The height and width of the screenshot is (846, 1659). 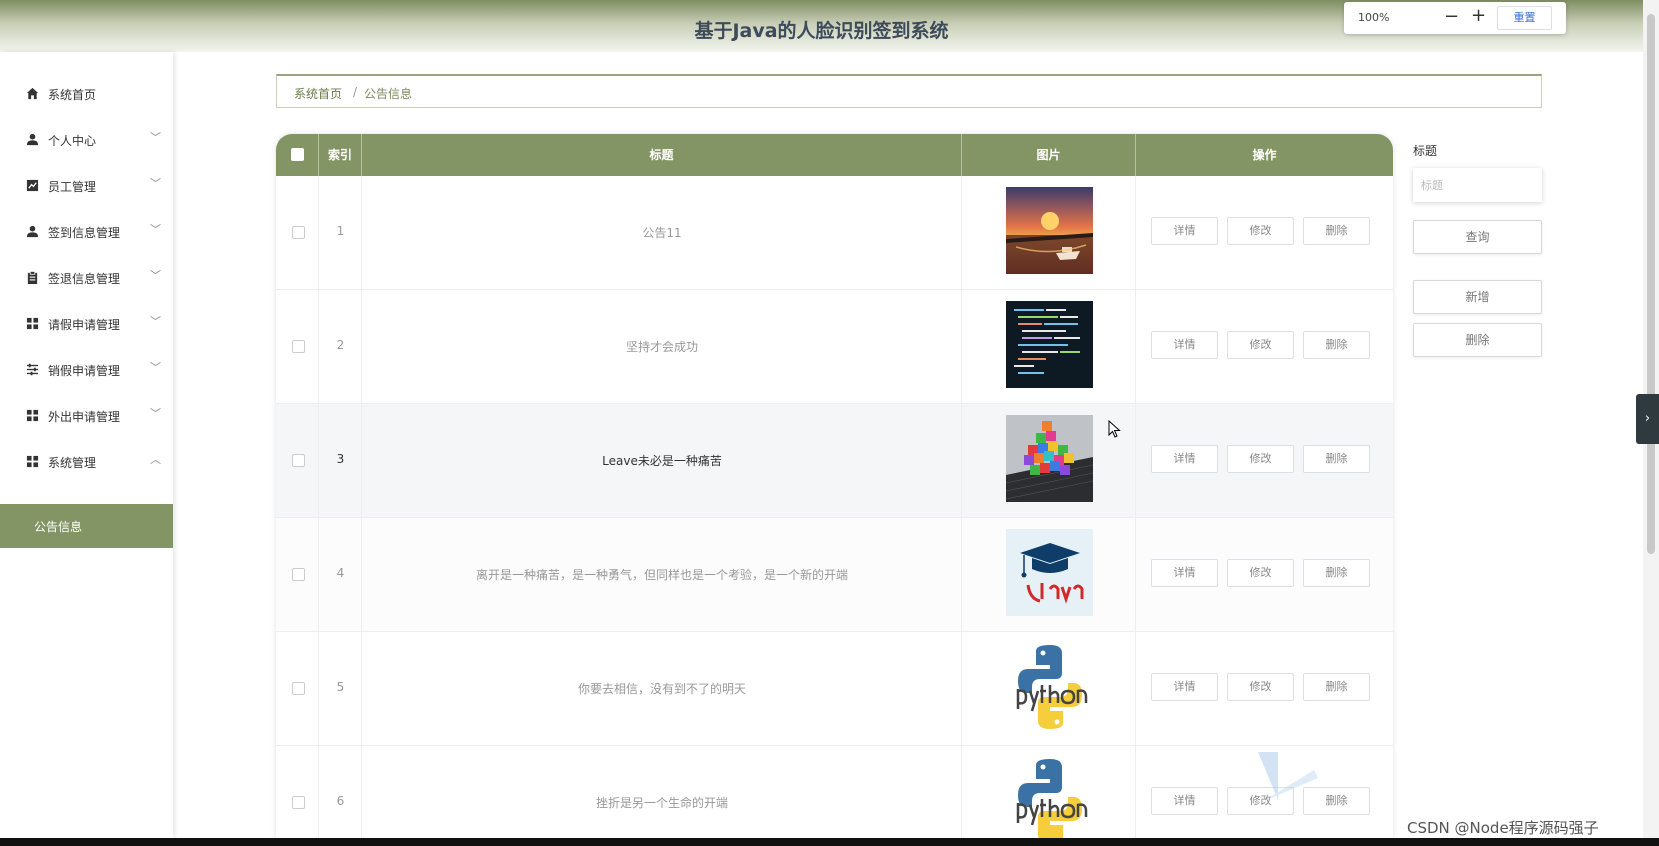 I want to click on row-title: 挫折是另一个生命的开端, so click(x=661, y=803).